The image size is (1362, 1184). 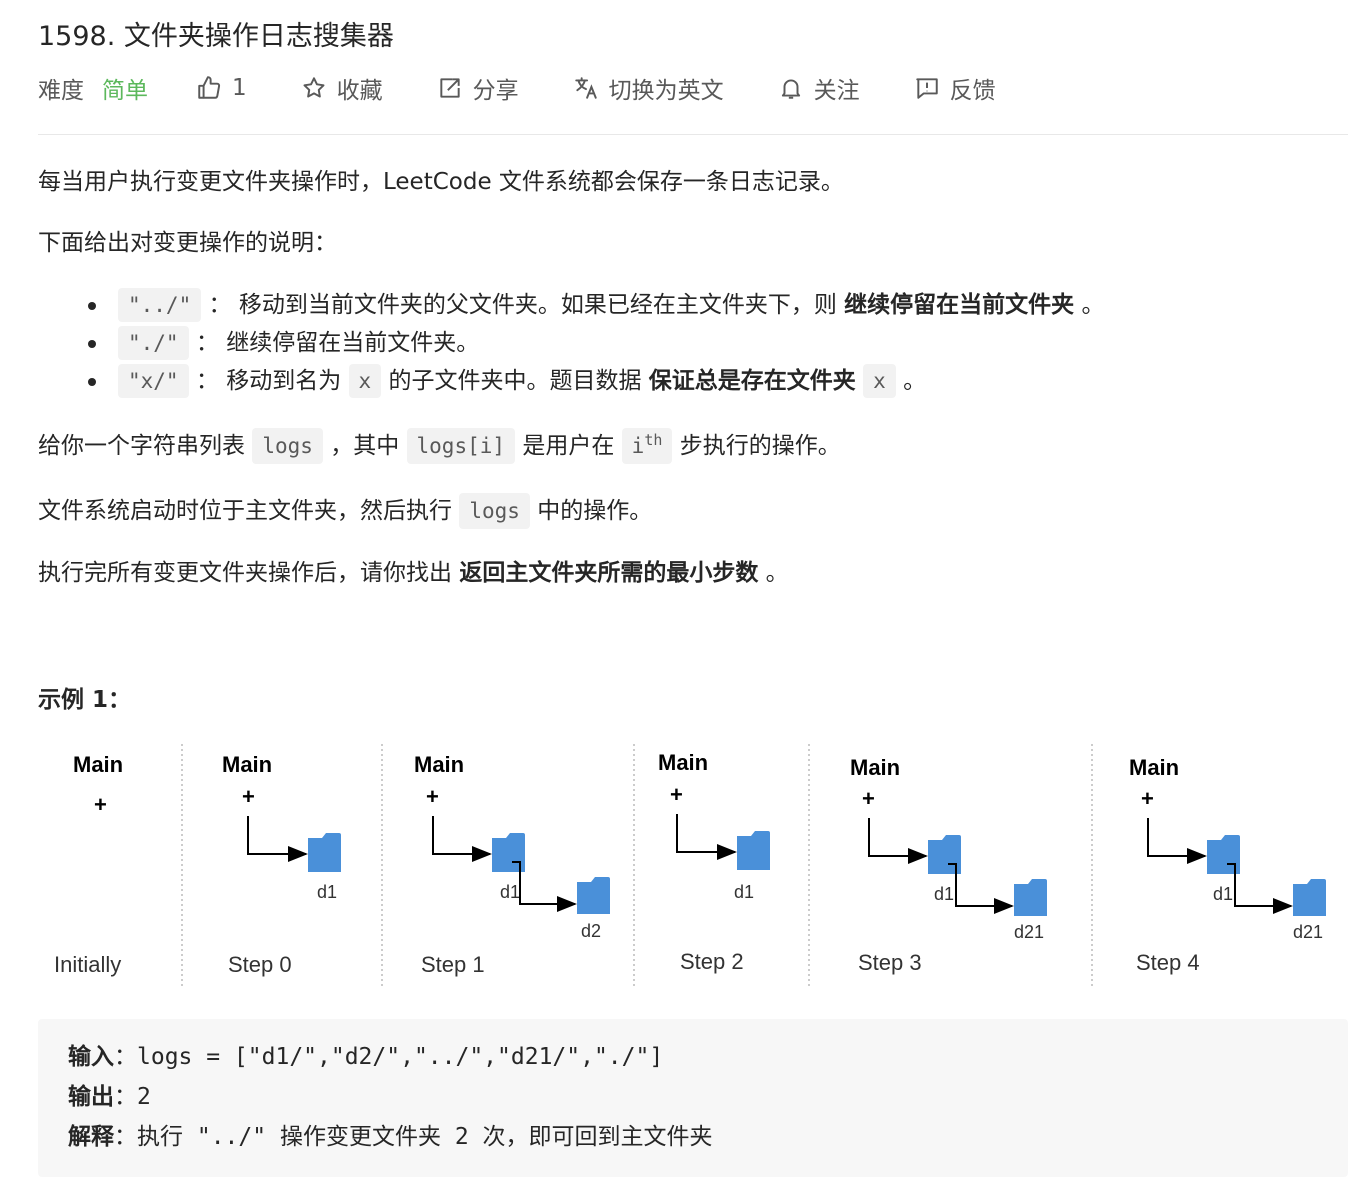 I want to click on explanation-label: 解释, so click(x=91, y=1137).